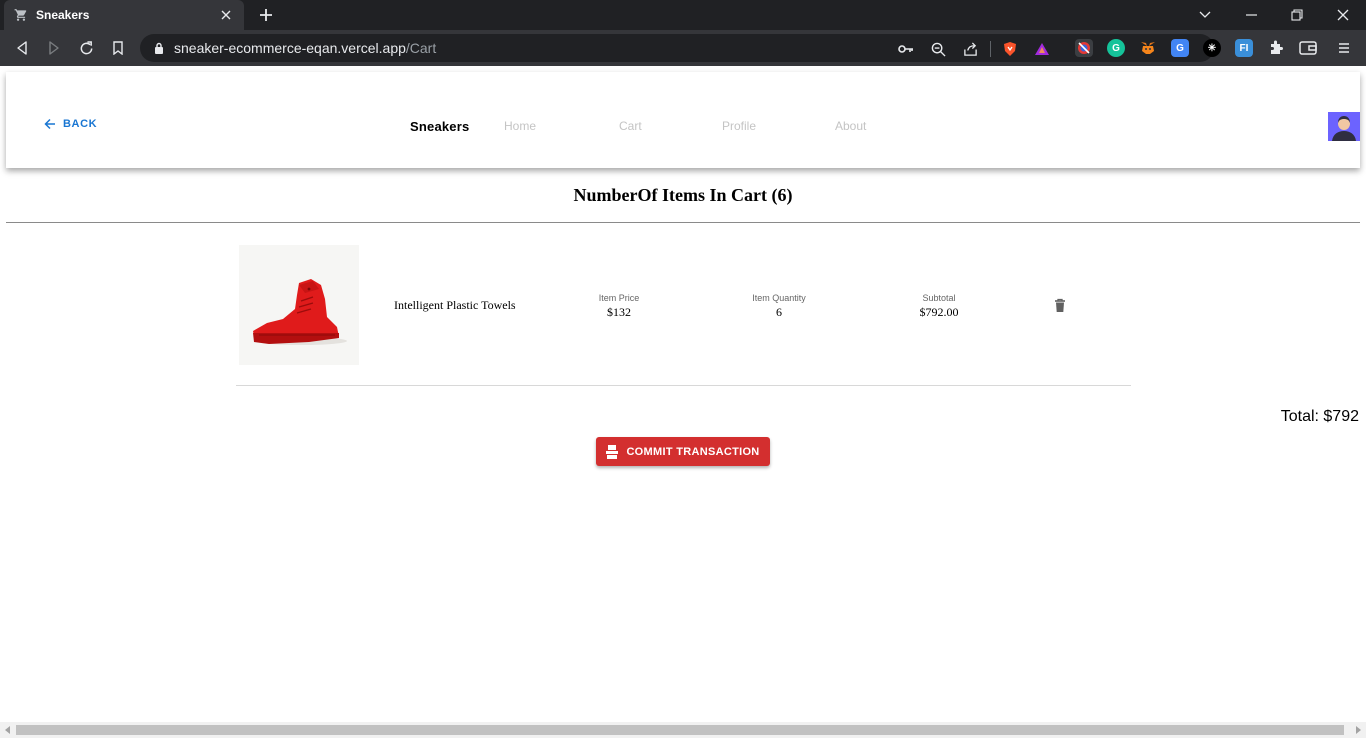 The image size is (1366, 738). I want to click on item-divider, so click(683, 385).